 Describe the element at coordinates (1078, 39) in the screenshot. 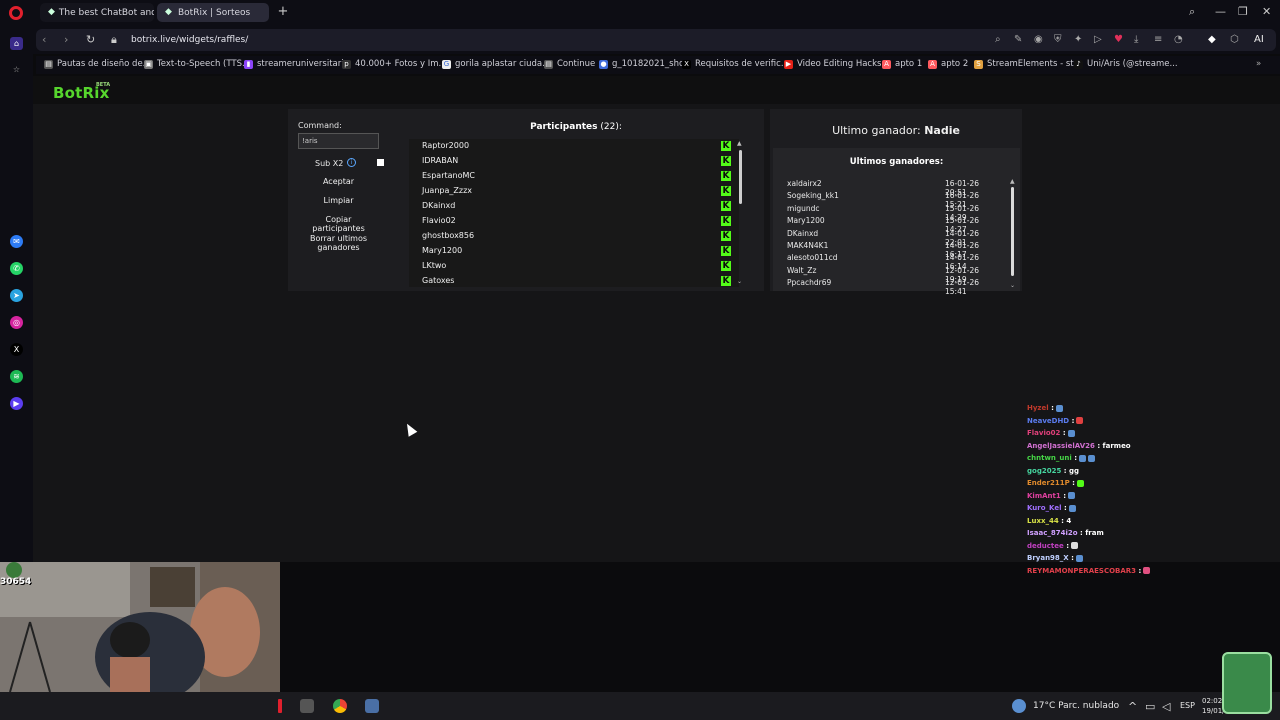

I see `extension-icon: ✦` at that location.